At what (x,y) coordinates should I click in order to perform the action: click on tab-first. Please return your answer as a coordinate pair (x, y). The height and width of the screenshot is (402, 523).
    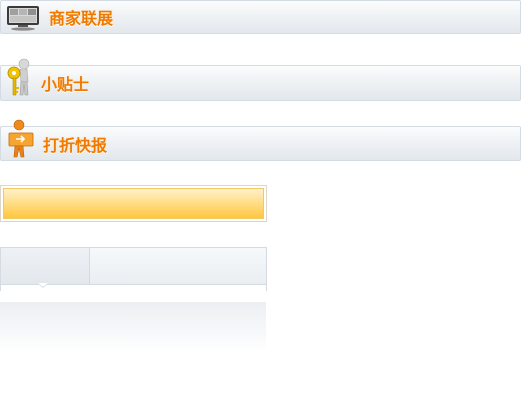
    Looking at the image, I should click on (45, 266).